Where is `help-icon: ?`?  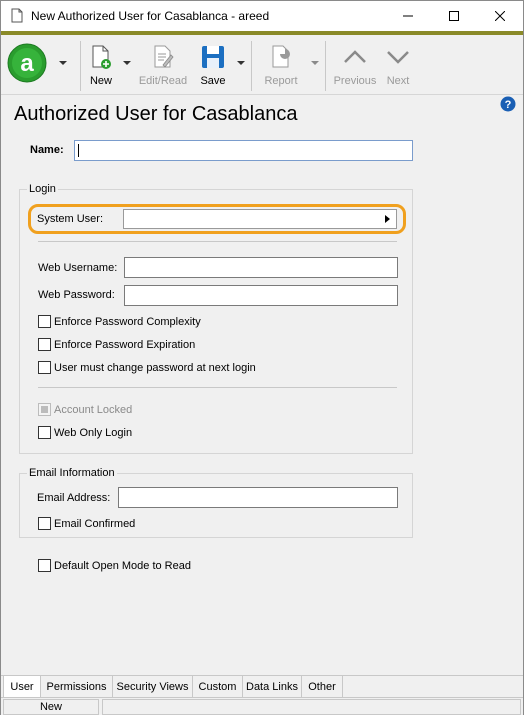 help-icon: ? is located at coordinates (508, 104).